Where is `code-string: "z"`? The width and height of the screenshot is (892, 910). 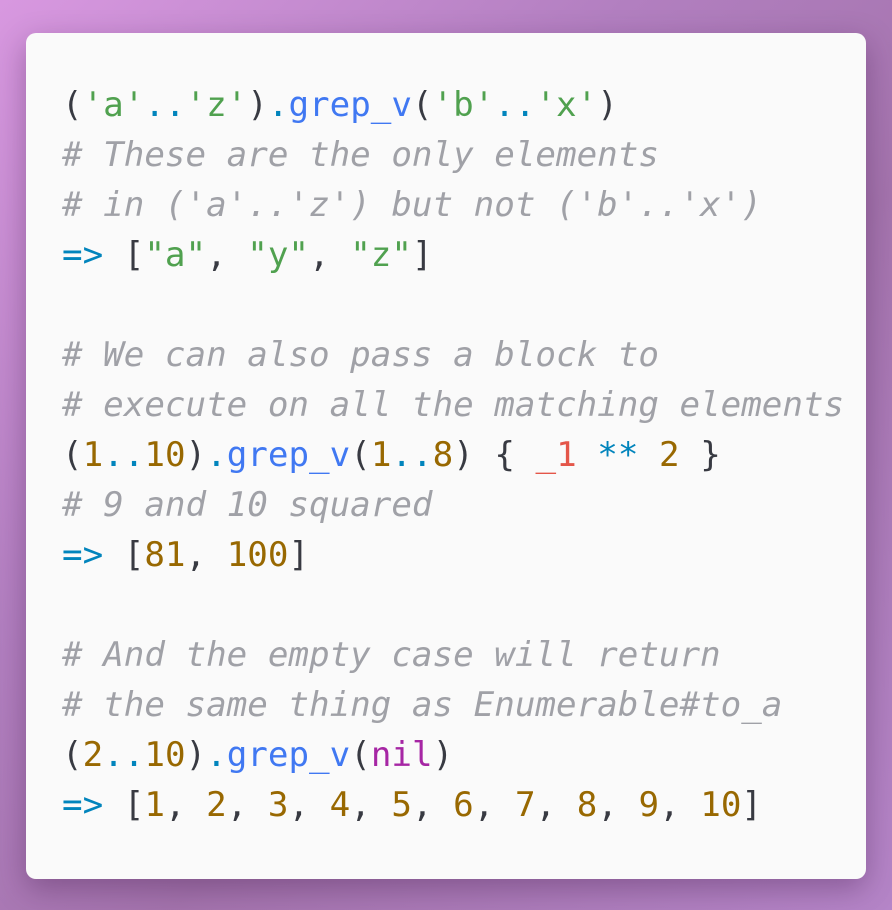 code-string: "z" is located at coordinates (381, 255).